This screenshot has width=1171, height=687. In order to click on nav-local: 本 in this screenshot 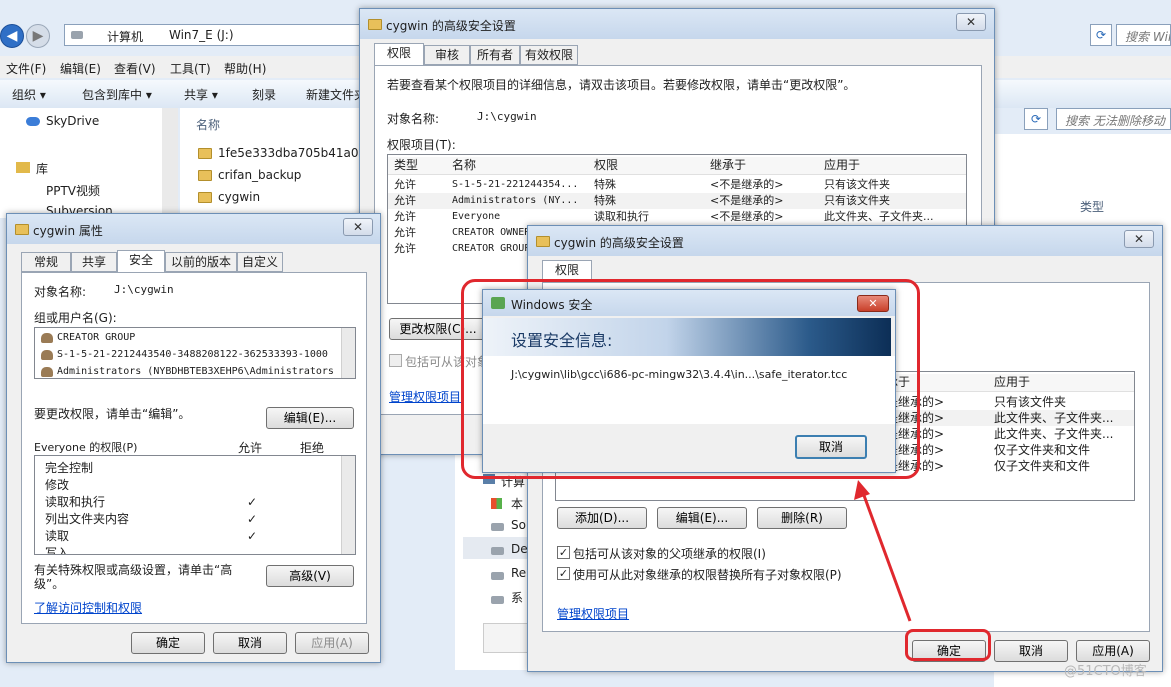, I will do `click(517, 503)`.